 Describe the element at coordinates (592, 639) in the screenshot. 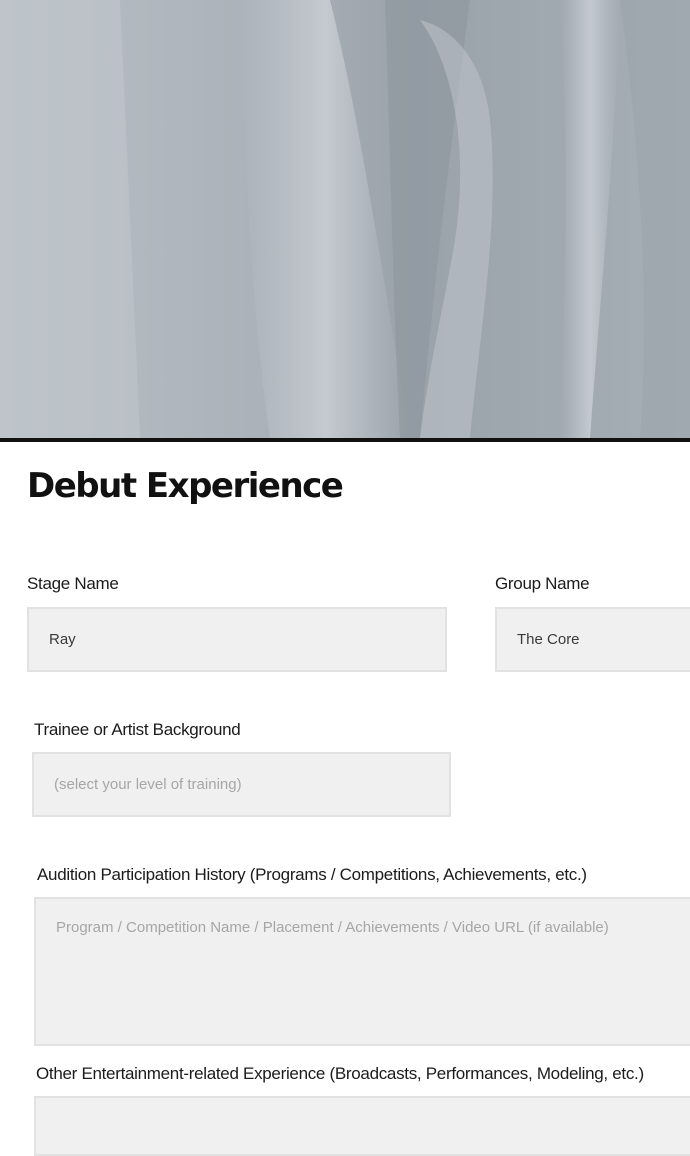

I see `group-name-input` at that location.